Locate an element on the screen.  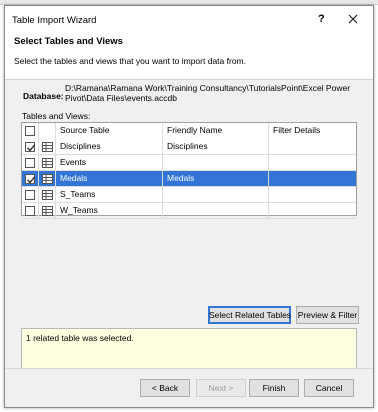
source-table-cell: Disciplines is located at coordinates (109, 147).